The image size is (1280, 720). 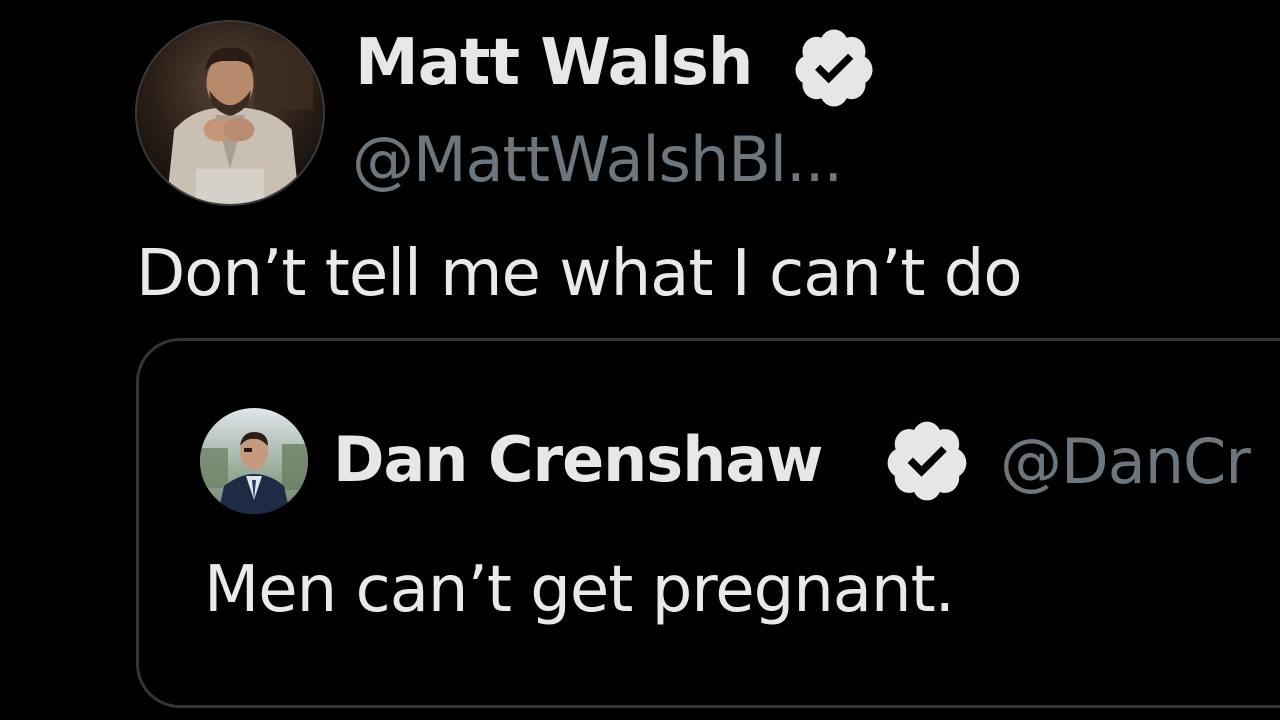 What do you see at coordinates (579, 274) in the screenshot?
I see `tweet-text: Don’t tell me what I can’t do` at bounding box center [579, 274].